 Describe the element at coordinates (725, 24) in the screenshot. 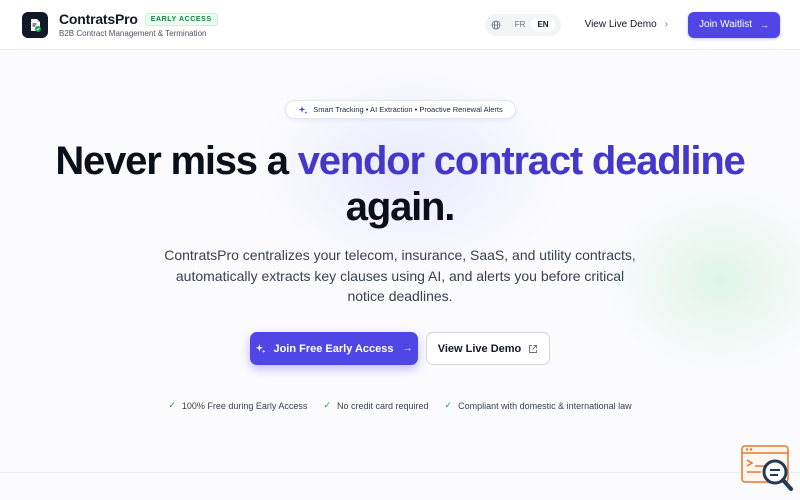

I see `join-waitlist-label: Join Waitlist` at that location.